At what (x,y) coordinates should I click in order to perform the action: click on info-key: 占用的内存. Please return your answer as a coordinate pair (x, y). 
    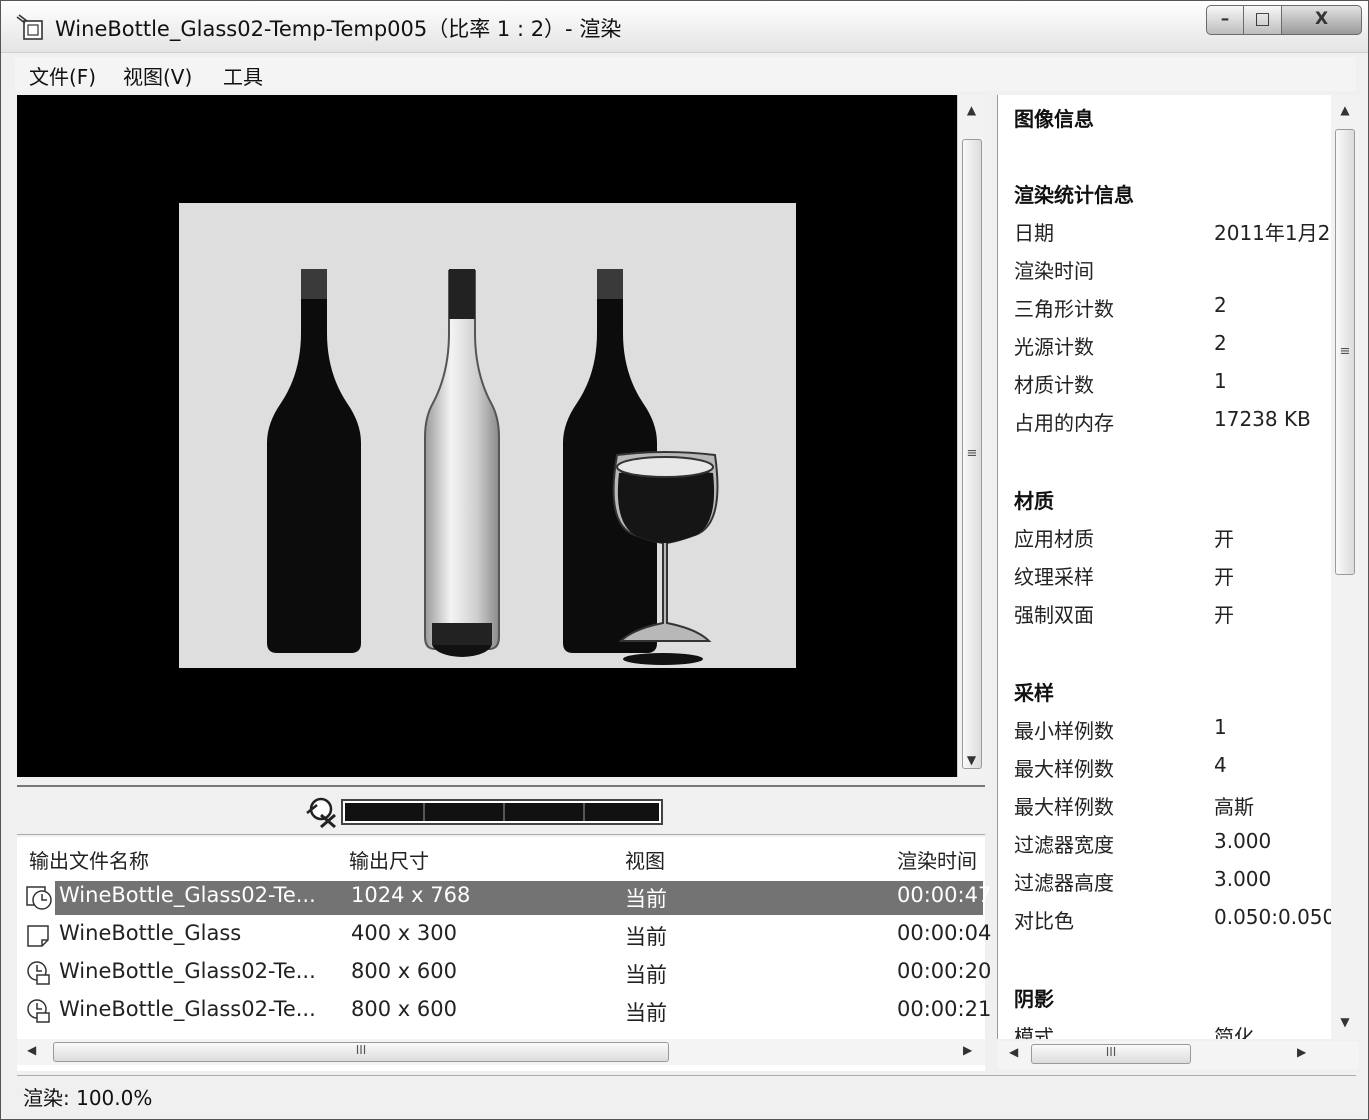
    Looking at the image, I should click on (1064, 423).